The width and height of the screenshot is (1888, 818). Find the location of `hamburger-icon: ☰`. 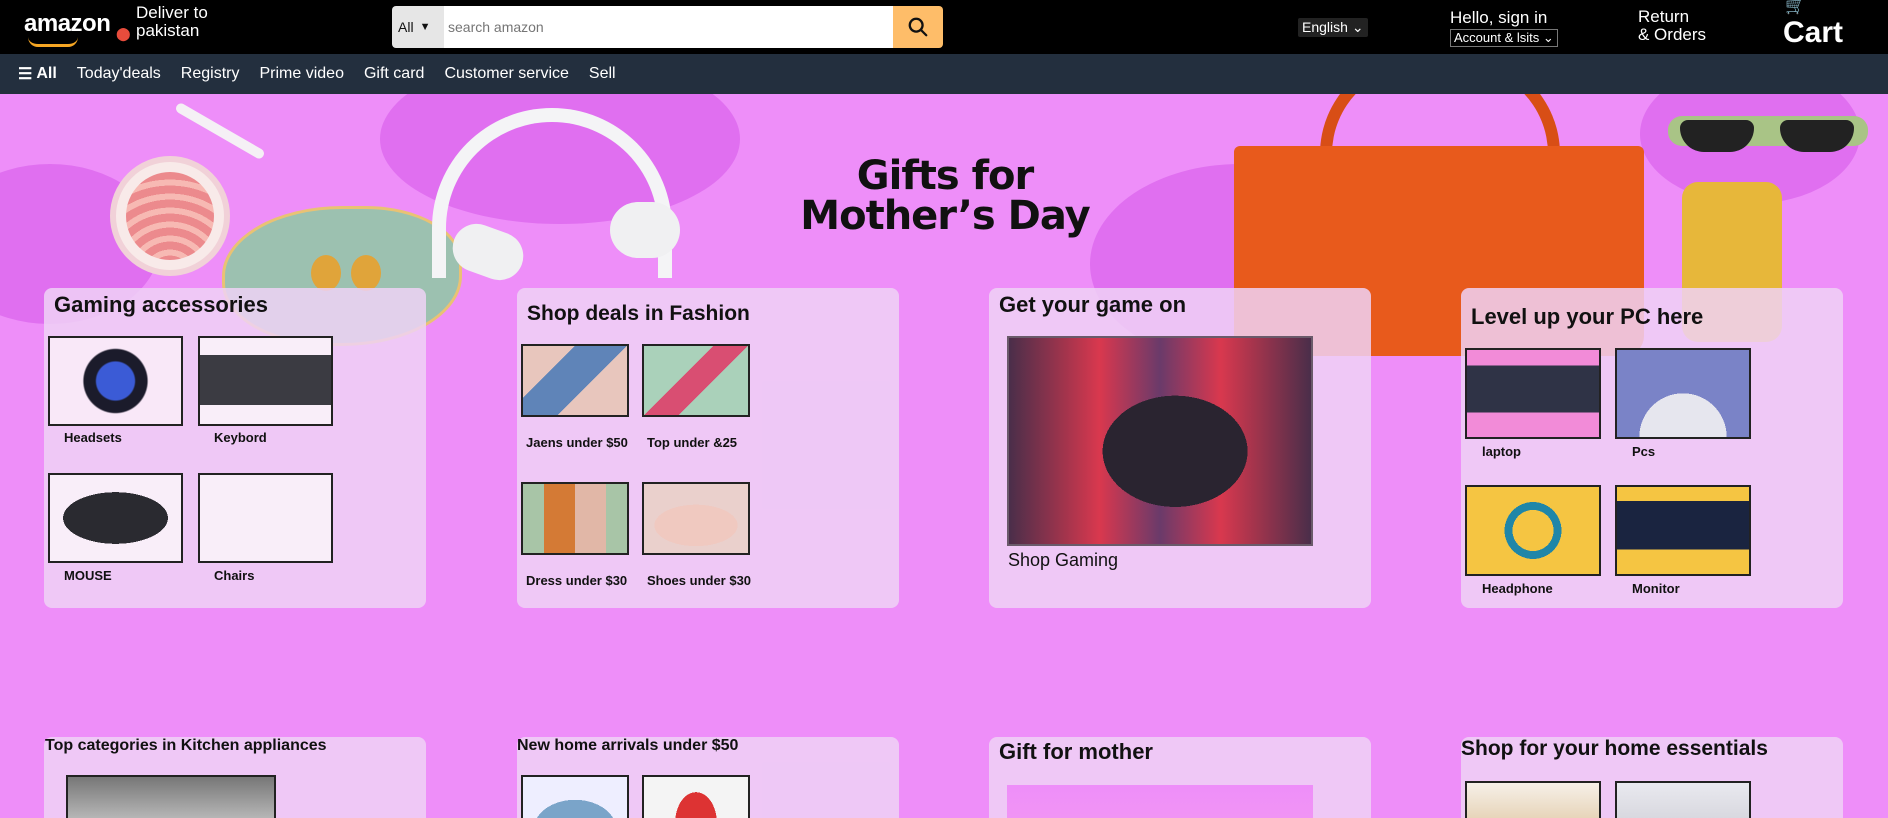

hamburger-icon: ☰ is located at coordinates (25, 74).